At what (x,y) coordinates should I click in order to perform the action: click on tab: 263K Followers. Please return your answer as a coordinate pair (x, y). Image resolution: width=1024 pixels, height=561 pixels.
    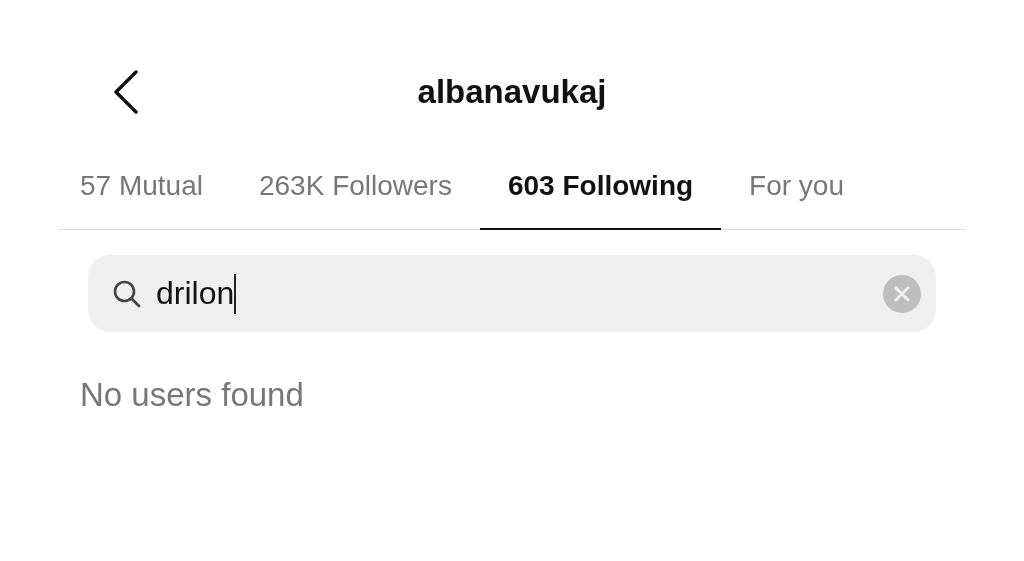
    Looking at the image, I should click on (355, 194).